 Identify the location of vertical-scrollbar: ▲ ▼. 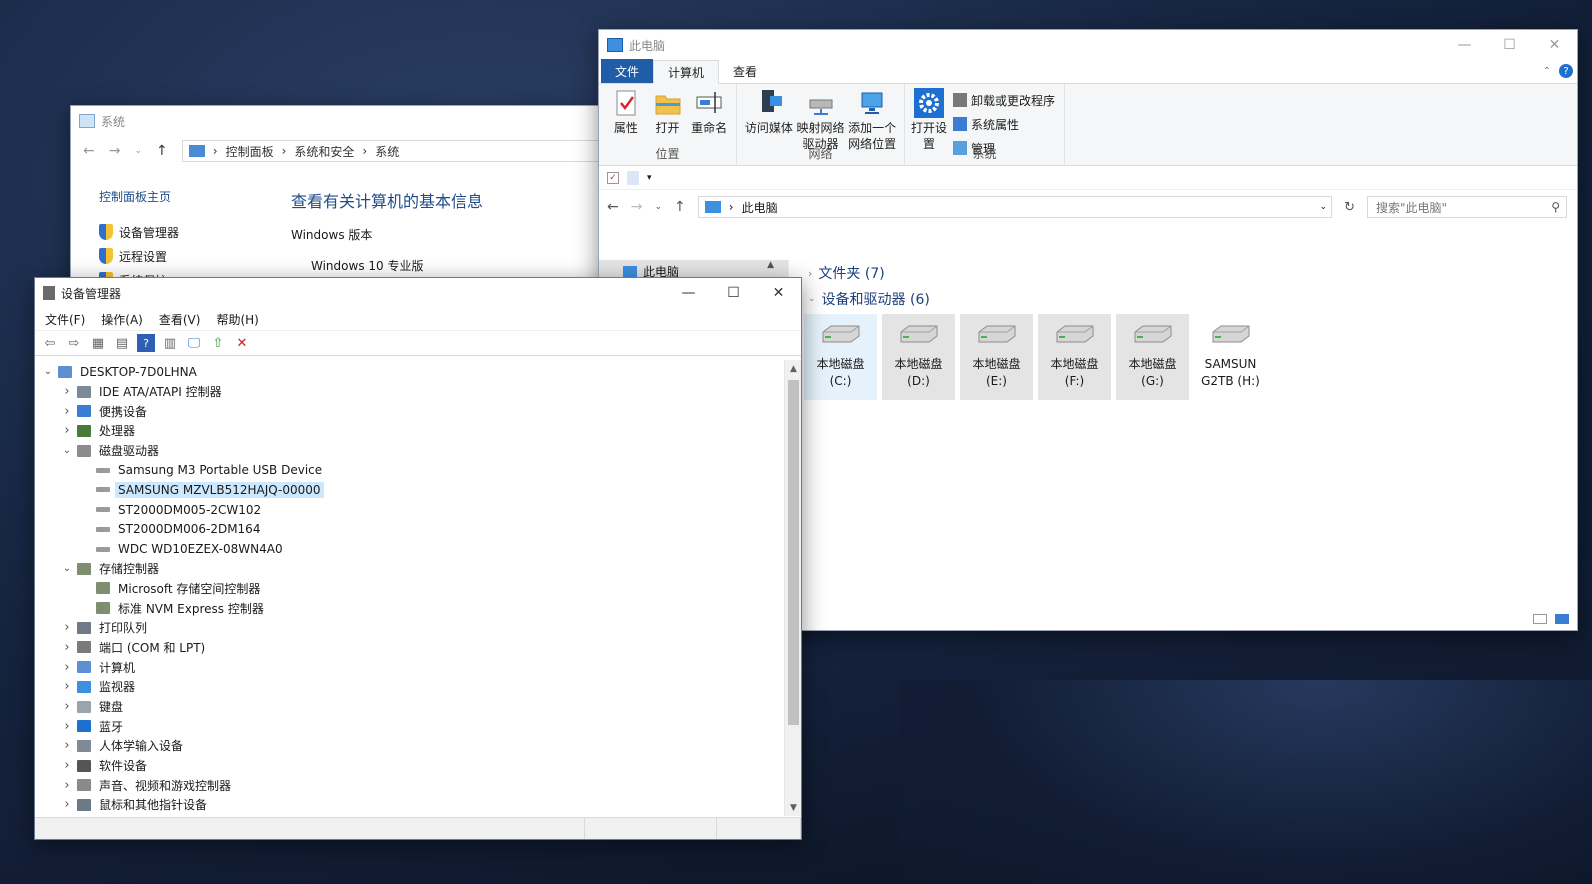
(792, 588).